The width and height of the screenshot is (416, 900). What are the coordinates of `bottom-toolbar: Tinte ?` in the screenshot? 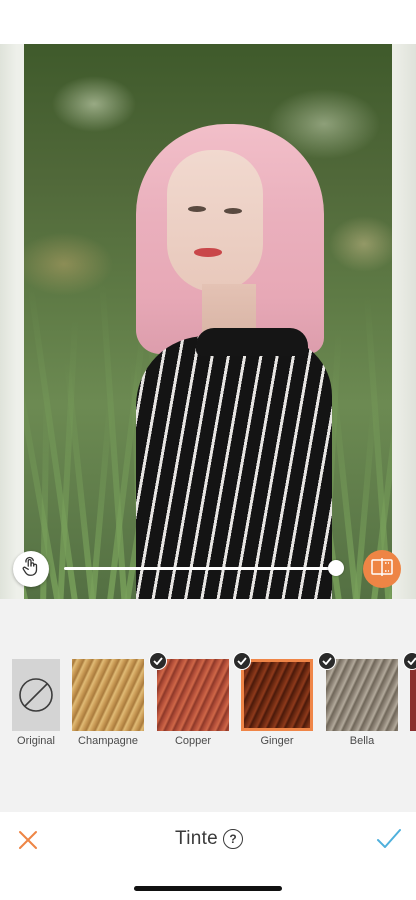 It's located at (208, 856).